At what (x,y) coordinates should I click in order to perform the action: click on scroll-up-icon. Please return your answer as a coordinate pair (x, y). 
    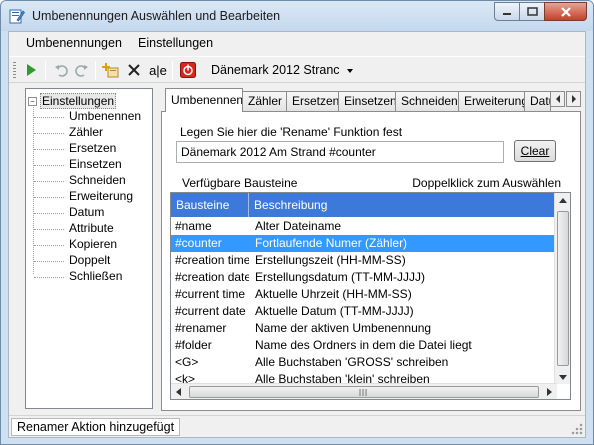
    Looking at the image, I should click on (563, 200).